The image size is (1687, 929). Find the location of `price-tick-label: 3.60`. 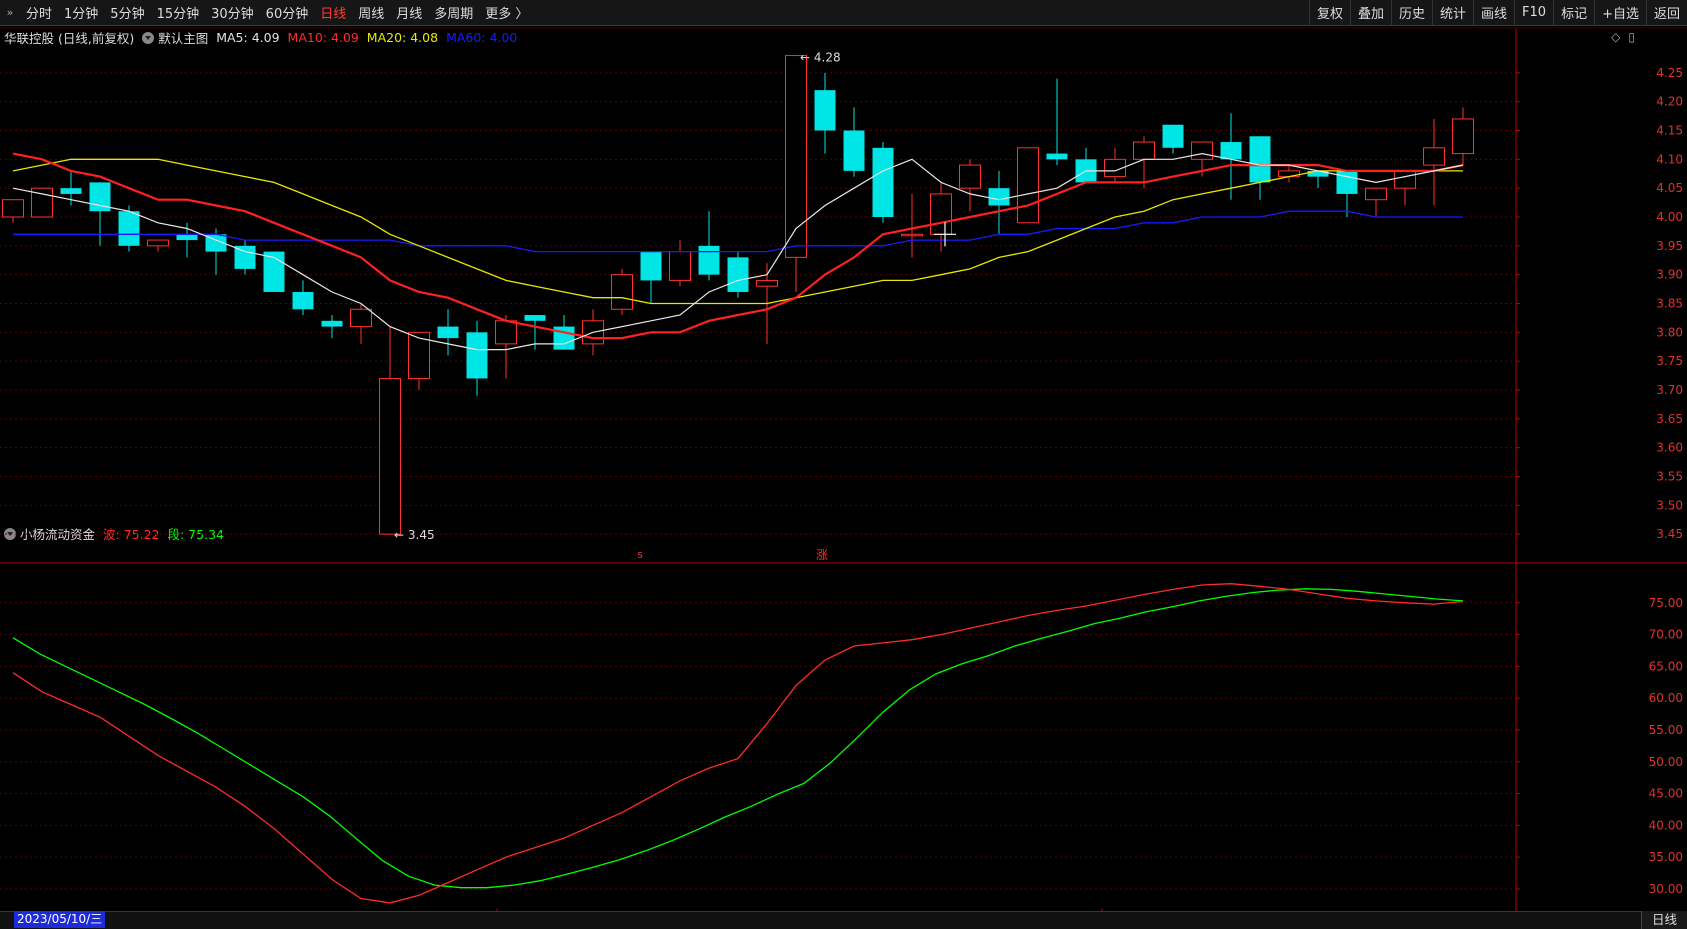

price-tick-label: 3.60 is located at coordinates (1669, 448).